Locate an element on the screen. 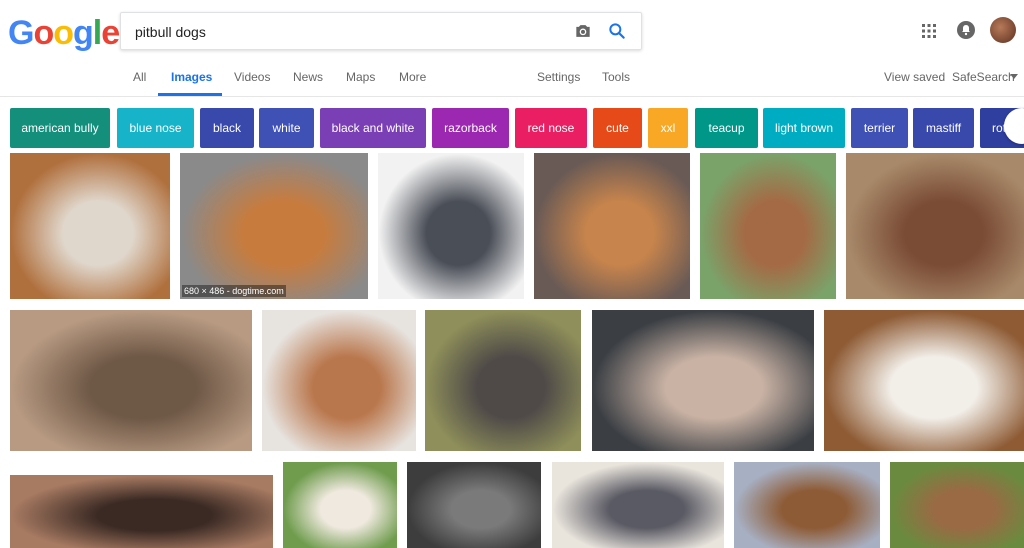  logo-letter: G is located at coordinates (21, 33).